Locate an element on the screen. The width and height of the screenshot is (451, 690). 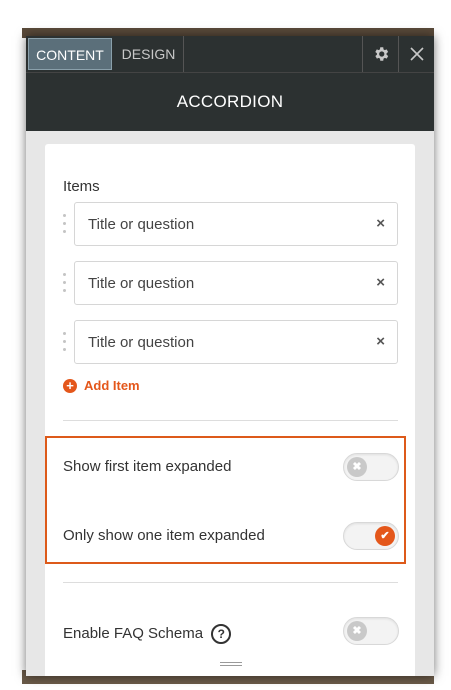
close-icon is located at coordinates (416, 54).